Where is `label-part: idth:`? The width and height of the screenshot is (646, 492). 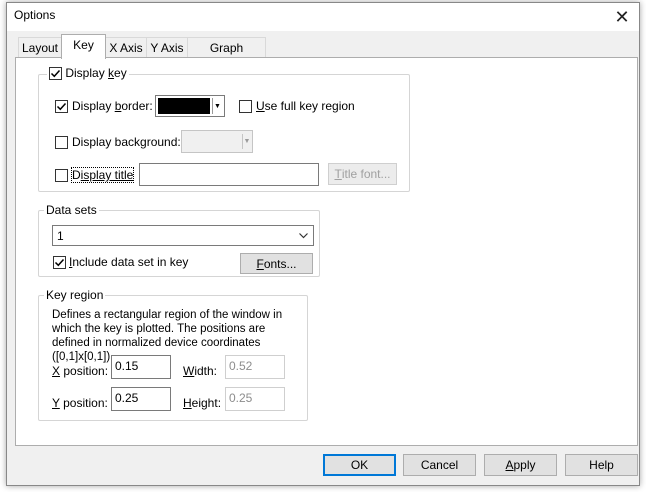 label-part: idth: is located at coordinates (206, 371).